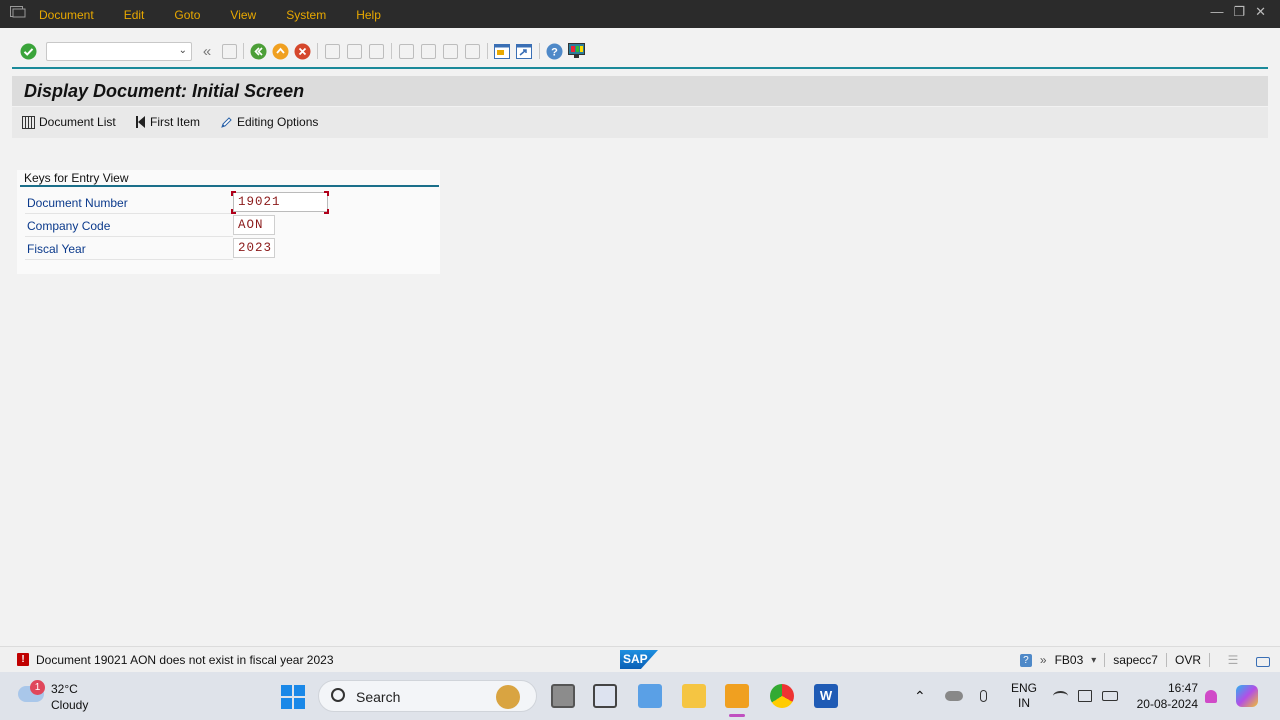 This screenshot has height=720, width=1280. Describe the element at coordinates (576, 51) in the screenshot. I see `customize-layout-icon` at that location.